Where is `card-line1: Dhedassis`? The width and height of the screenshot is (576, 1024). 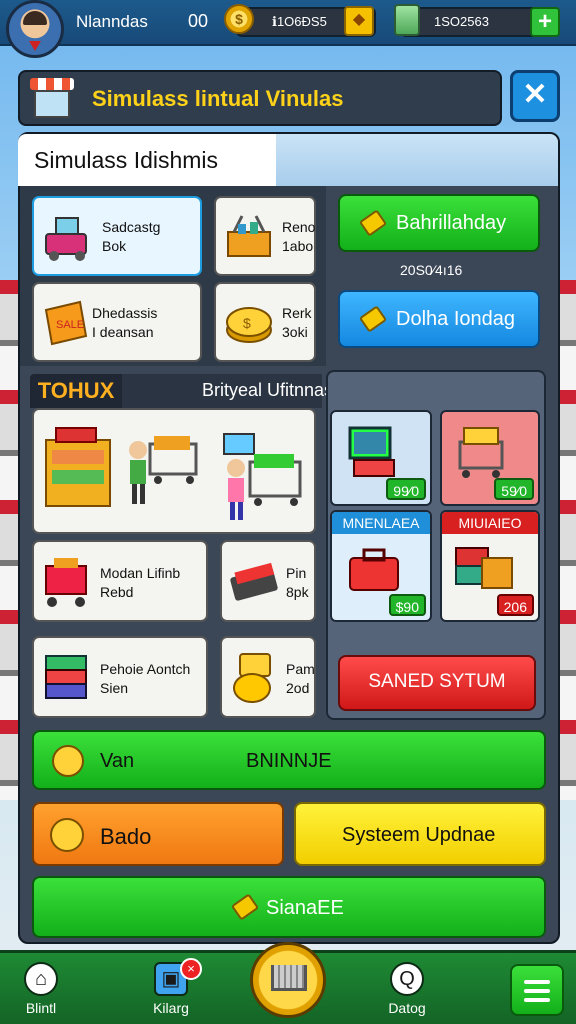
card-line1: Dhedassis is located at coordinates (125, 313).